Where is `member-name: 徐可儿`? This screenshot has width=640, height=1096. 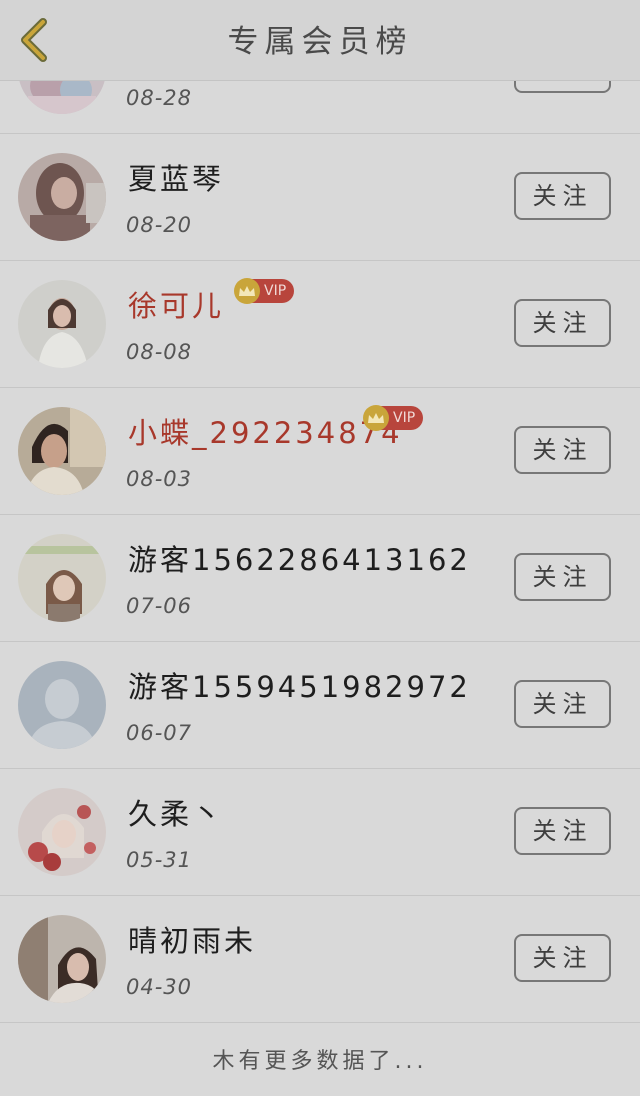
member-name: 徐可儿 is located at coordinates (176, 306).